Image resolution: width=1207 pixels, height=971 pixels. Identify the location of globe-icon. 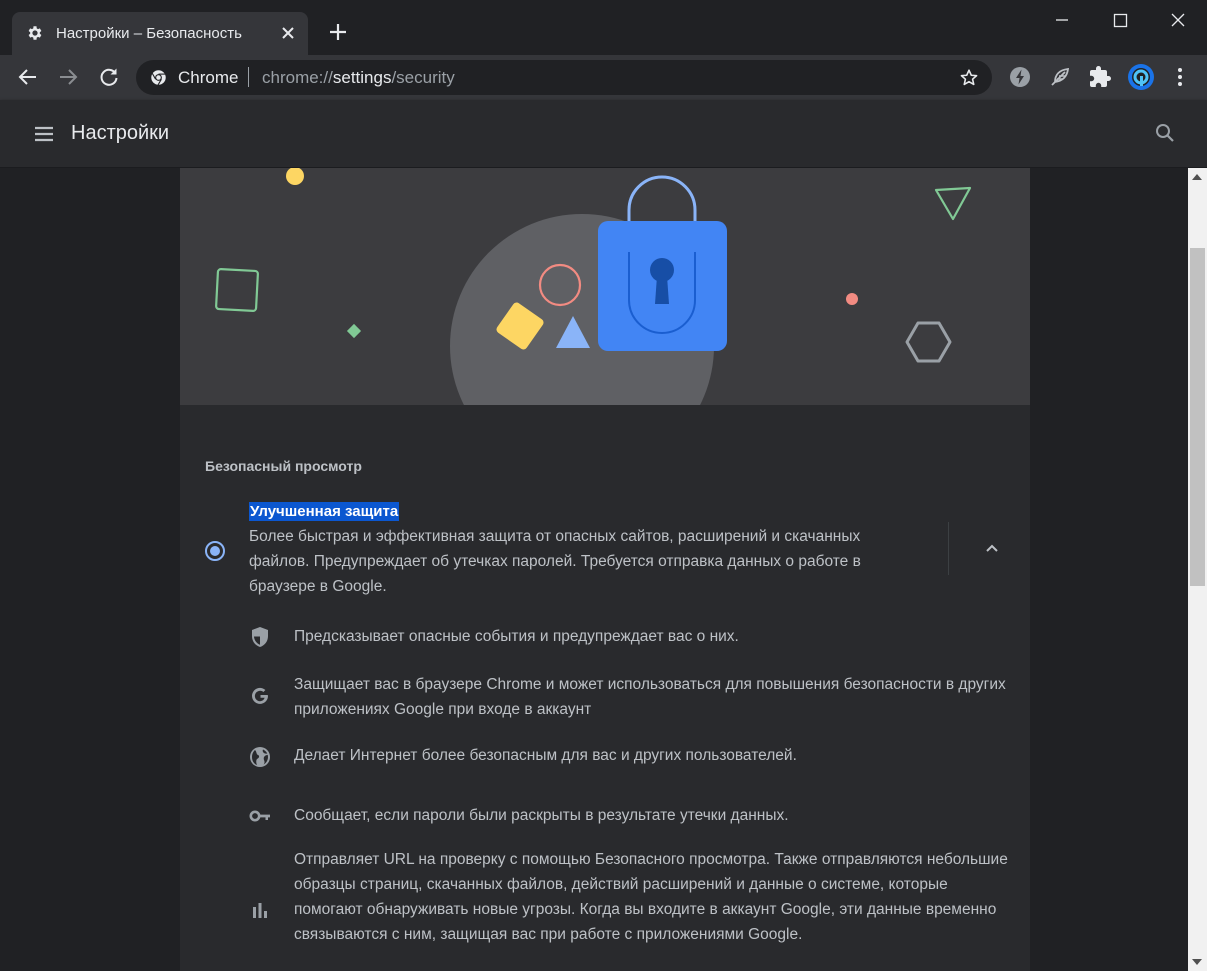
(260, 757).